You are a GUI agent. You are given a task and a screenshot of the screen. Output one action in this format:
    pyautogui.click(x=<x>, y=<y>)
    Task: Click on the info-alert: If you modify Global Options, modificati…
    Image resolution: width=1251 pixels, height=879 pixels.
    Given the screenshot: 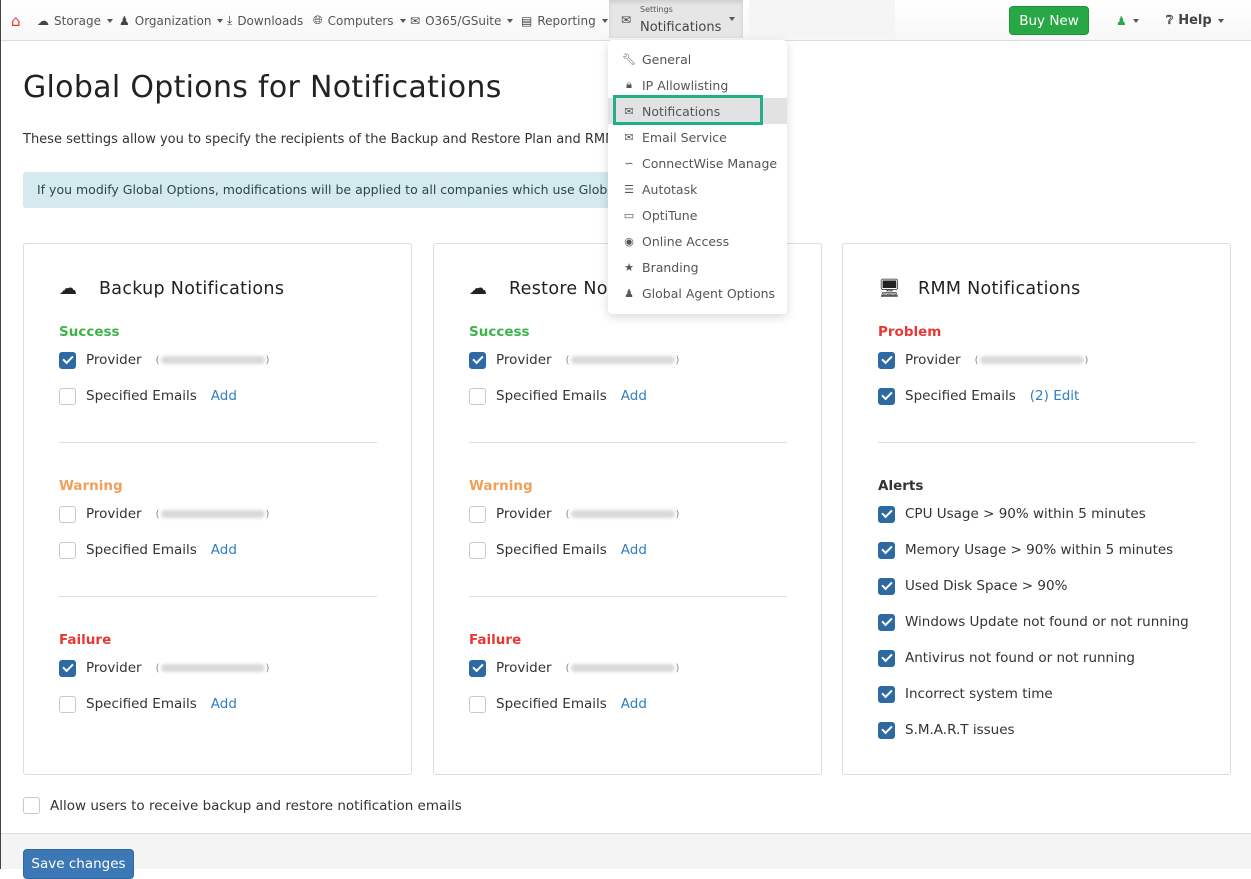 What is the action you would take?
    pyautogui.click(x=323, y=190)
    